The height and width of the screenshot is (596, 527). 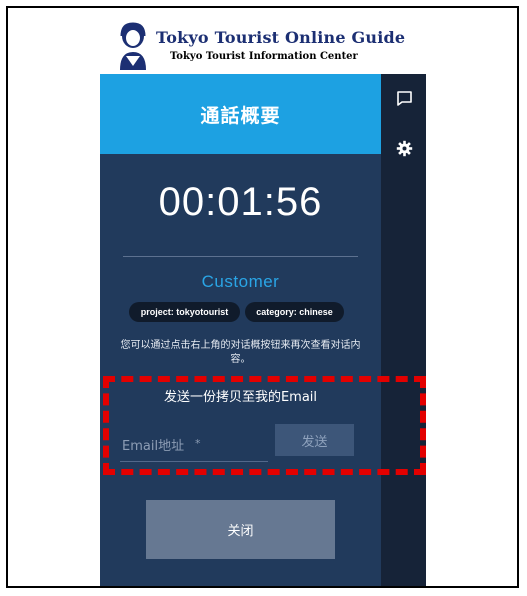 I want to click on email-input, so click(x=194, y=447).